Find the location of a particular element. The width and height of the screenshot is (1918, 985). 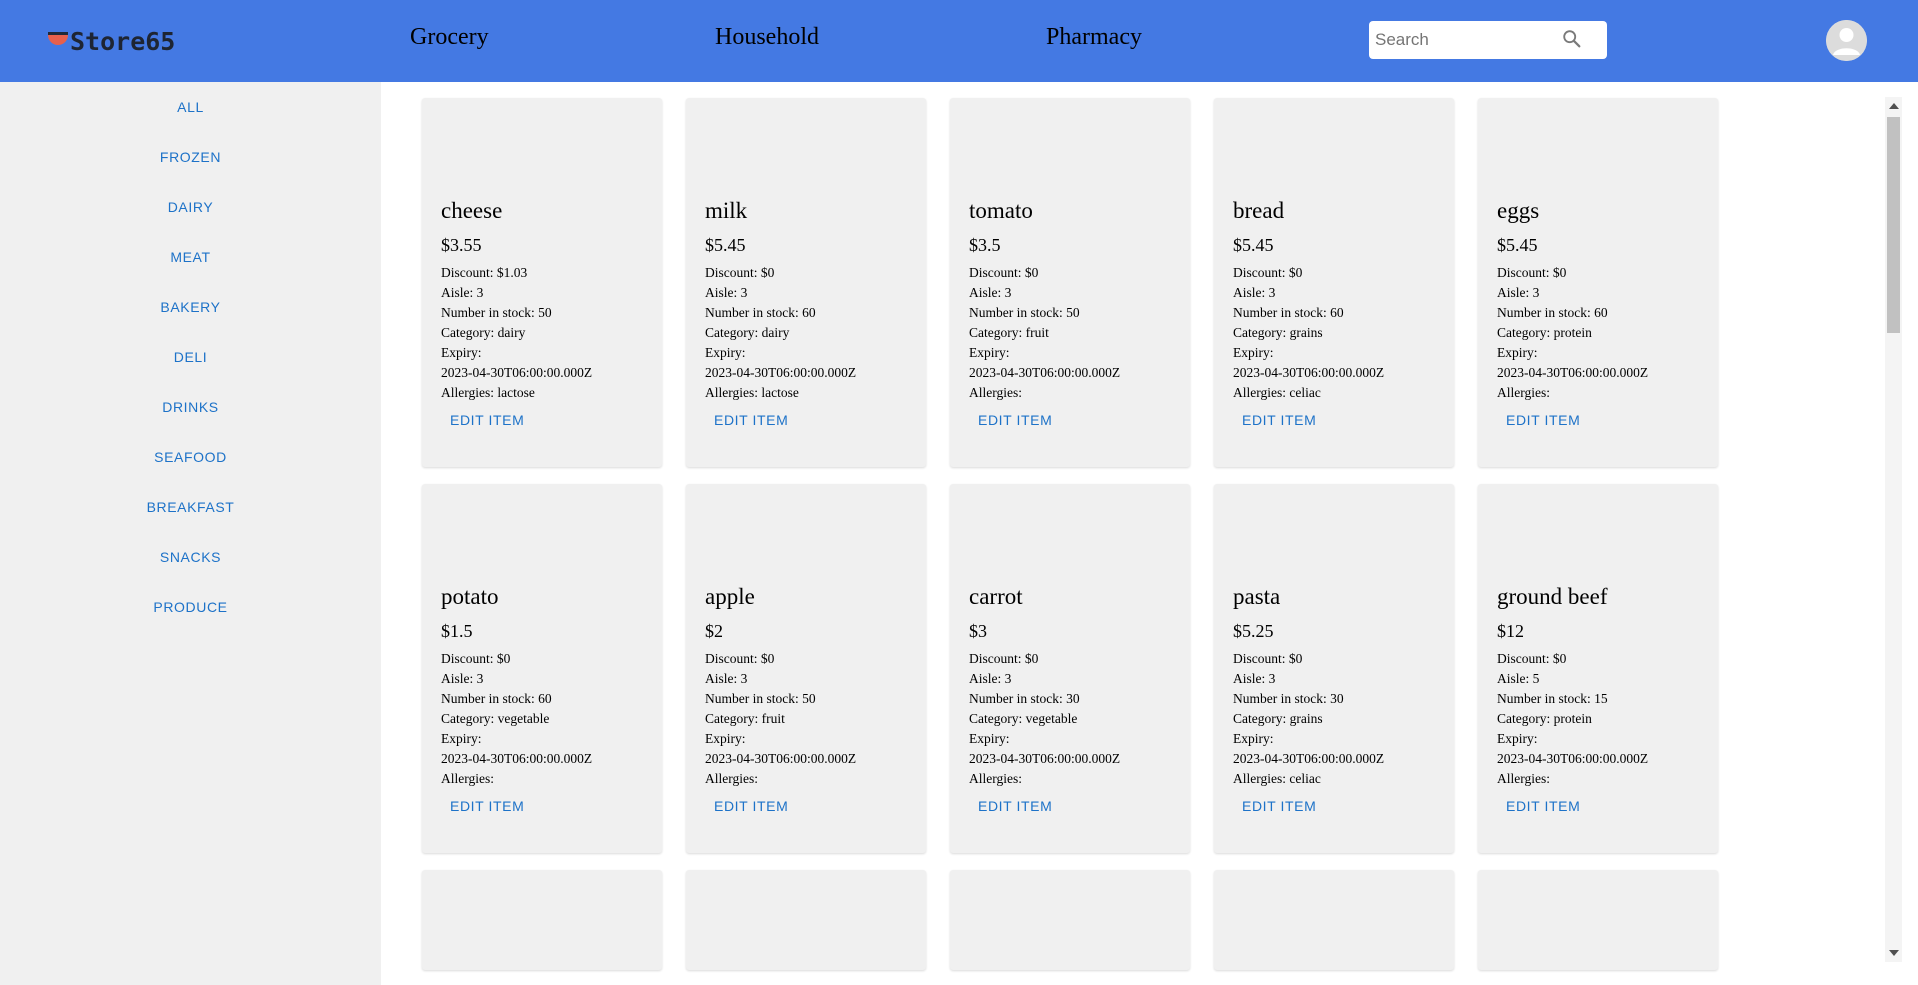

scrollbar is located at coordinates (1893, 529).